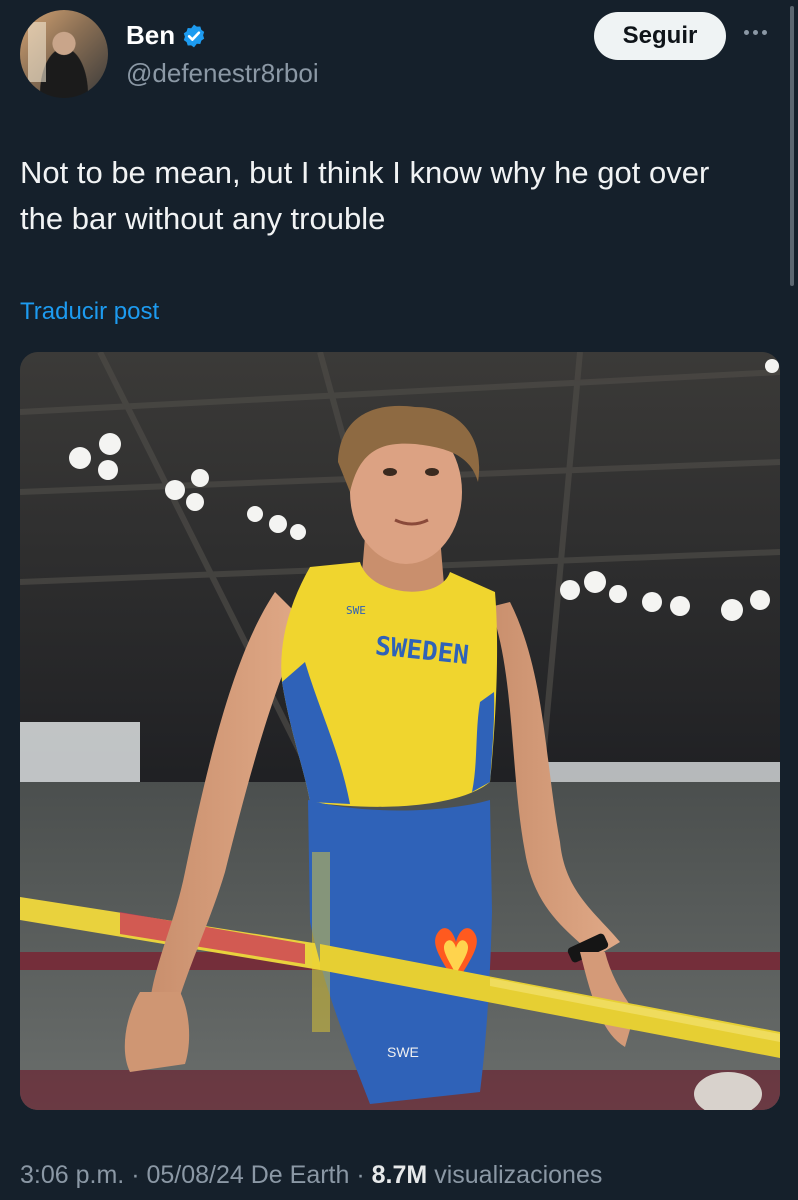 The width and height of the screenshot is (798, 1200). Describe the element at coordinates (150, 35) in the screenshot. I see `author-name: Ben` at that location.